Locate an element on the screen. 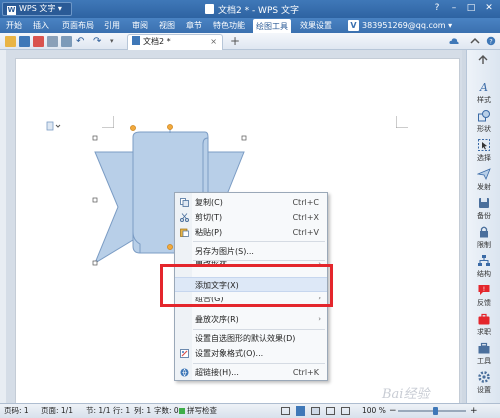  zoom-slider-thumb is located at coordinates (435, 411).